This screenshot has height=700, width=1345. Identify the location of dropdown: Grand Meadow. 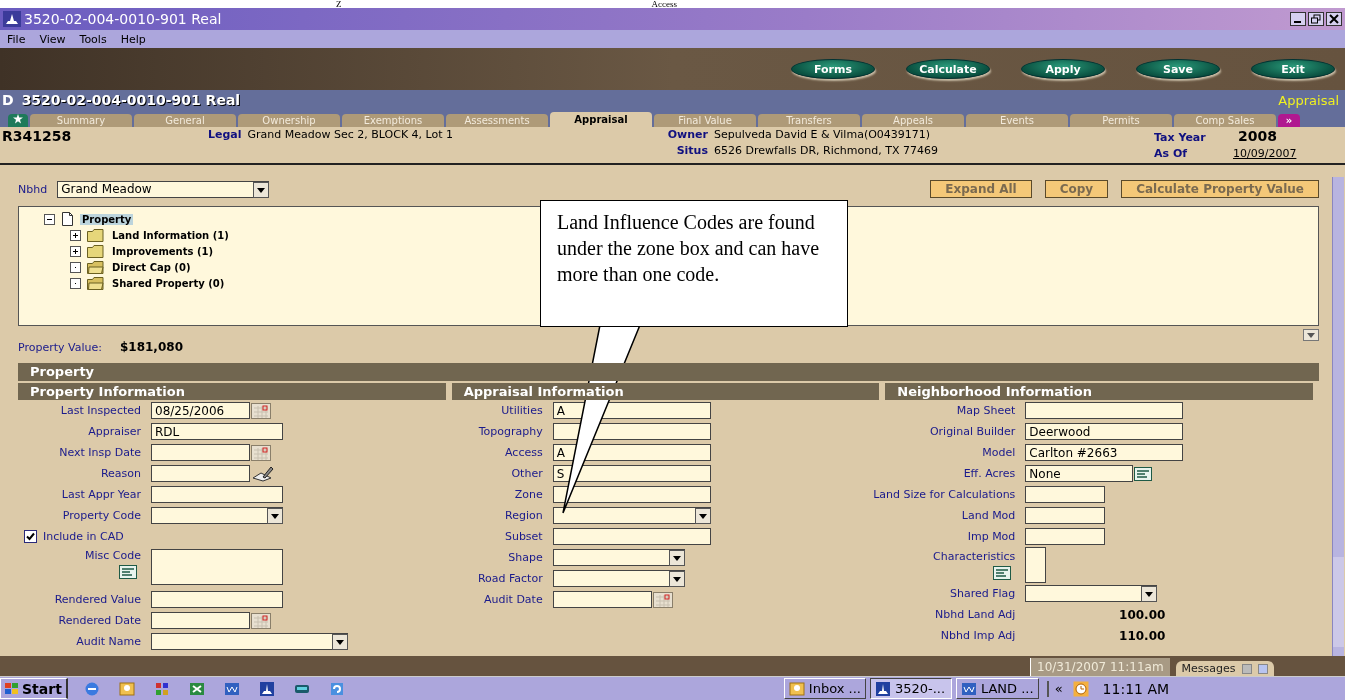
(163, 189).